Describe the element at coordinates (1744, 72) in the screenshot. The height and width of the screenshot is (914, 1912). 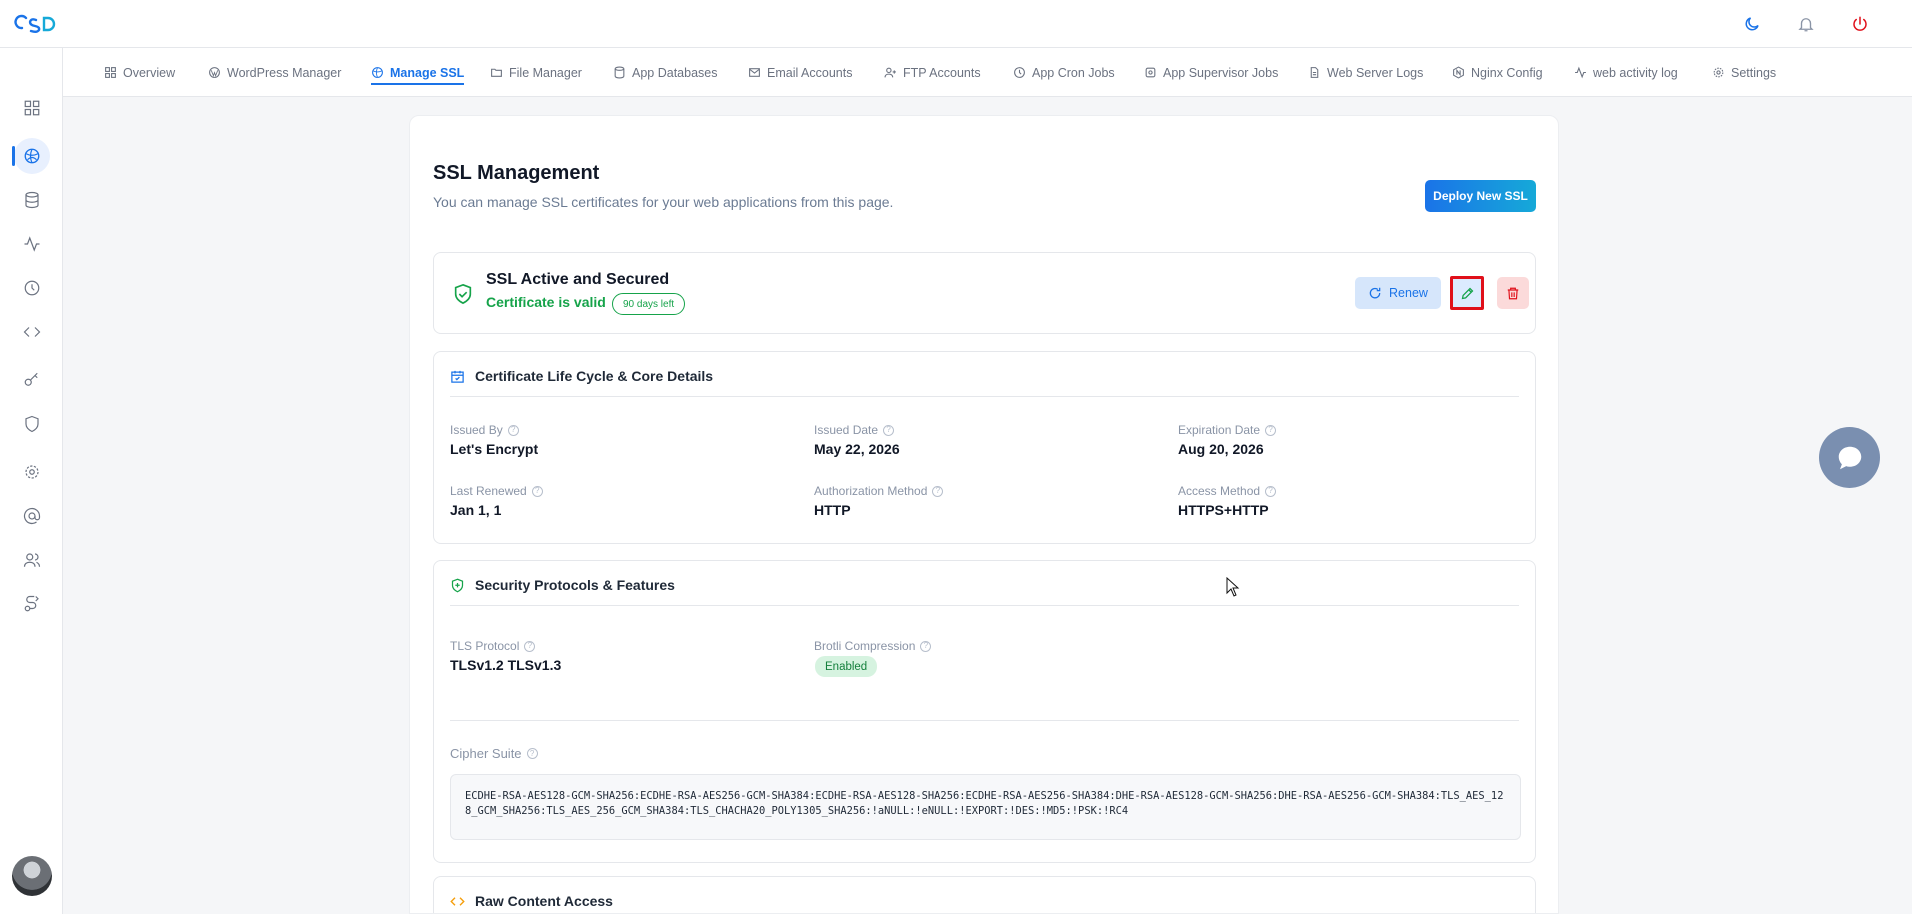
I see `tab-settings: Settings` at that location.